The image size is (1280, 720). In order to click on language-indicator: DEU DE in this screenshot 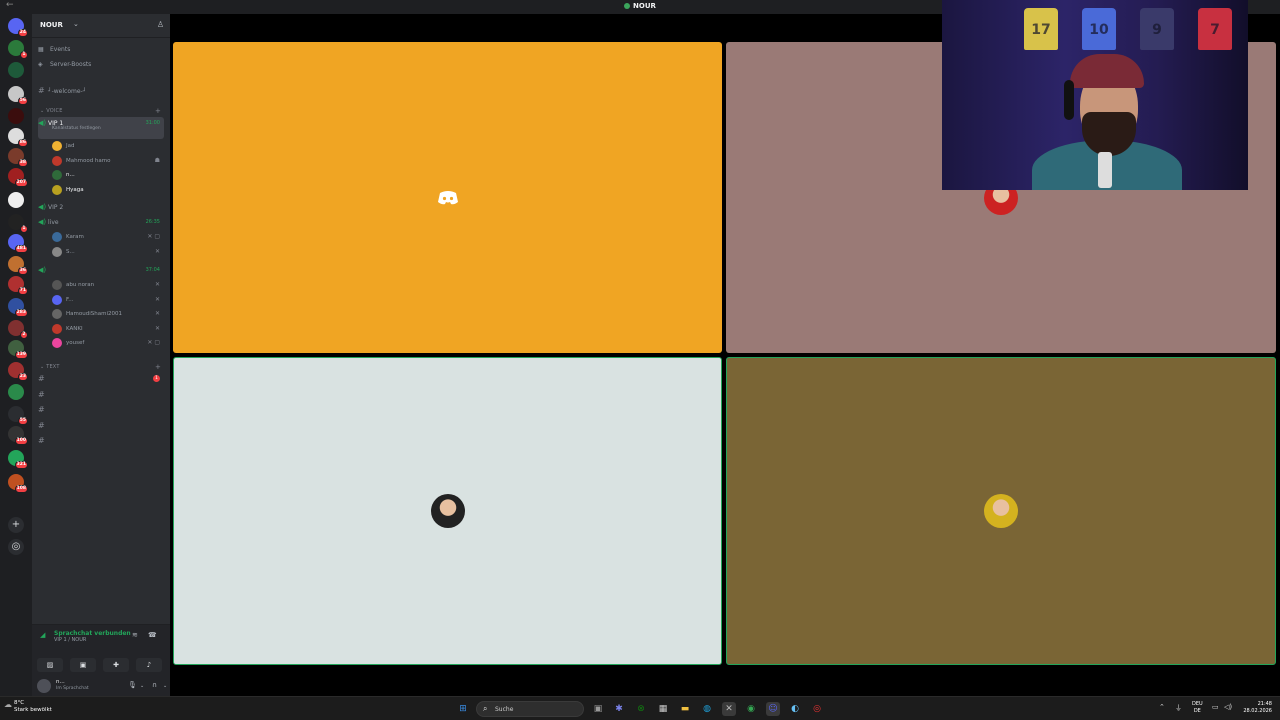, I will do `click(1197, 708)`.